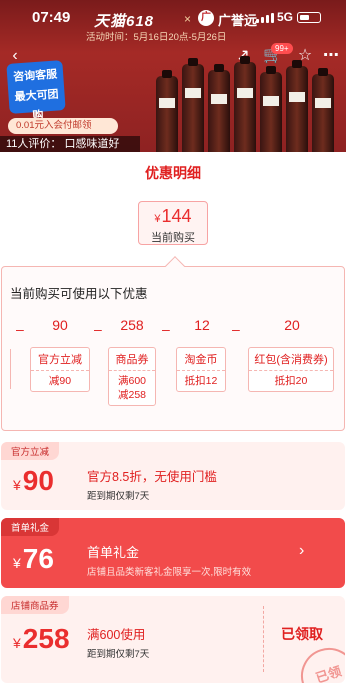 This screenshot has height=683, width=346. Describe the element at coordinates (132, 325) in the screenshot. I see `discount-value: 258` at that location.